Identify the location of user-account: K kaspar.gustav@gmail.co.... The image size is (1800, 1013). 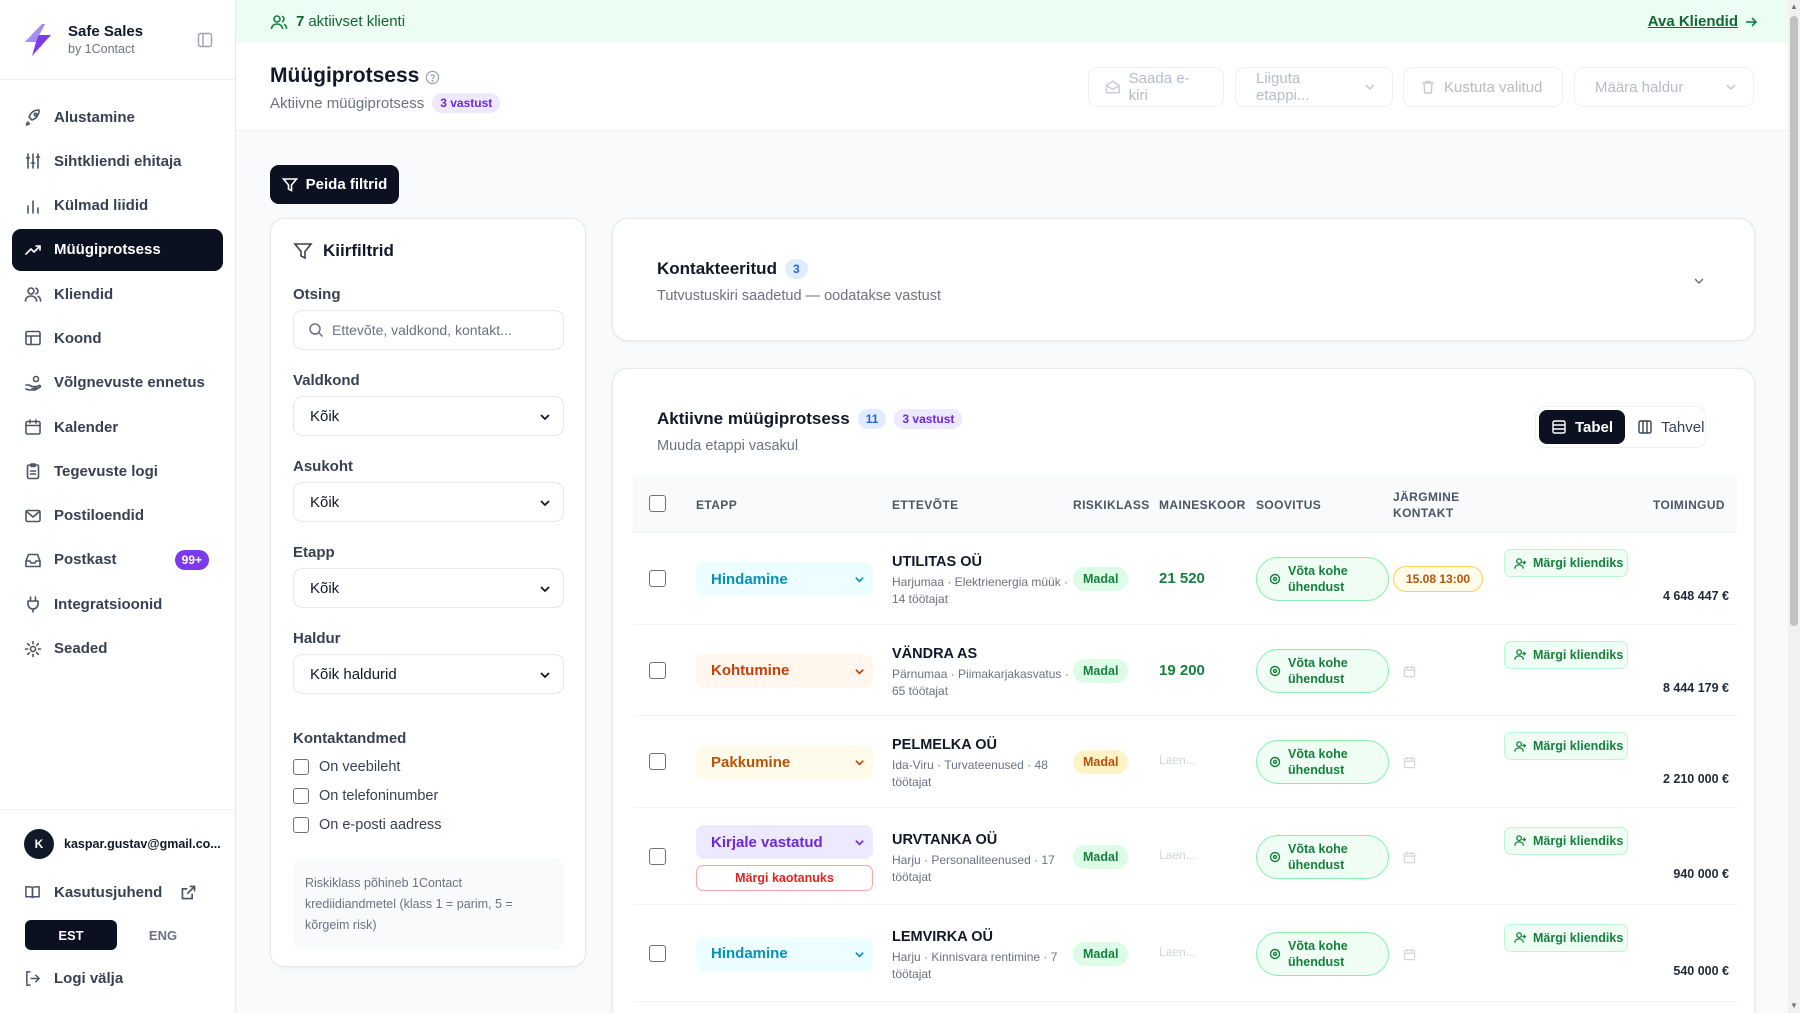
(118, 844).